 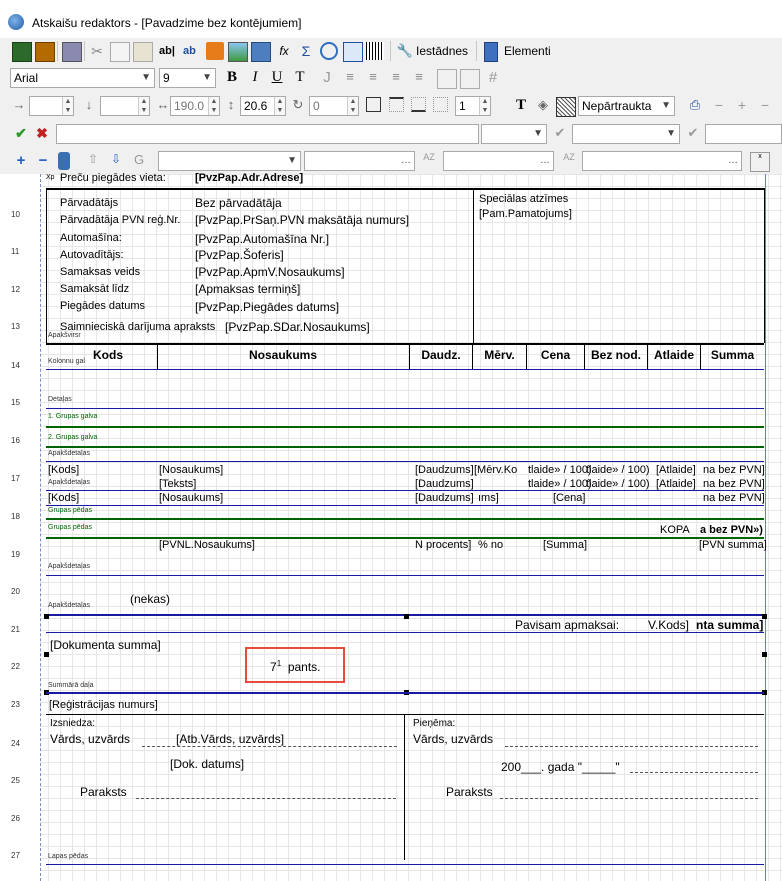 I want to click on wrench-icon: 🔧, so click(x=405, y=51).